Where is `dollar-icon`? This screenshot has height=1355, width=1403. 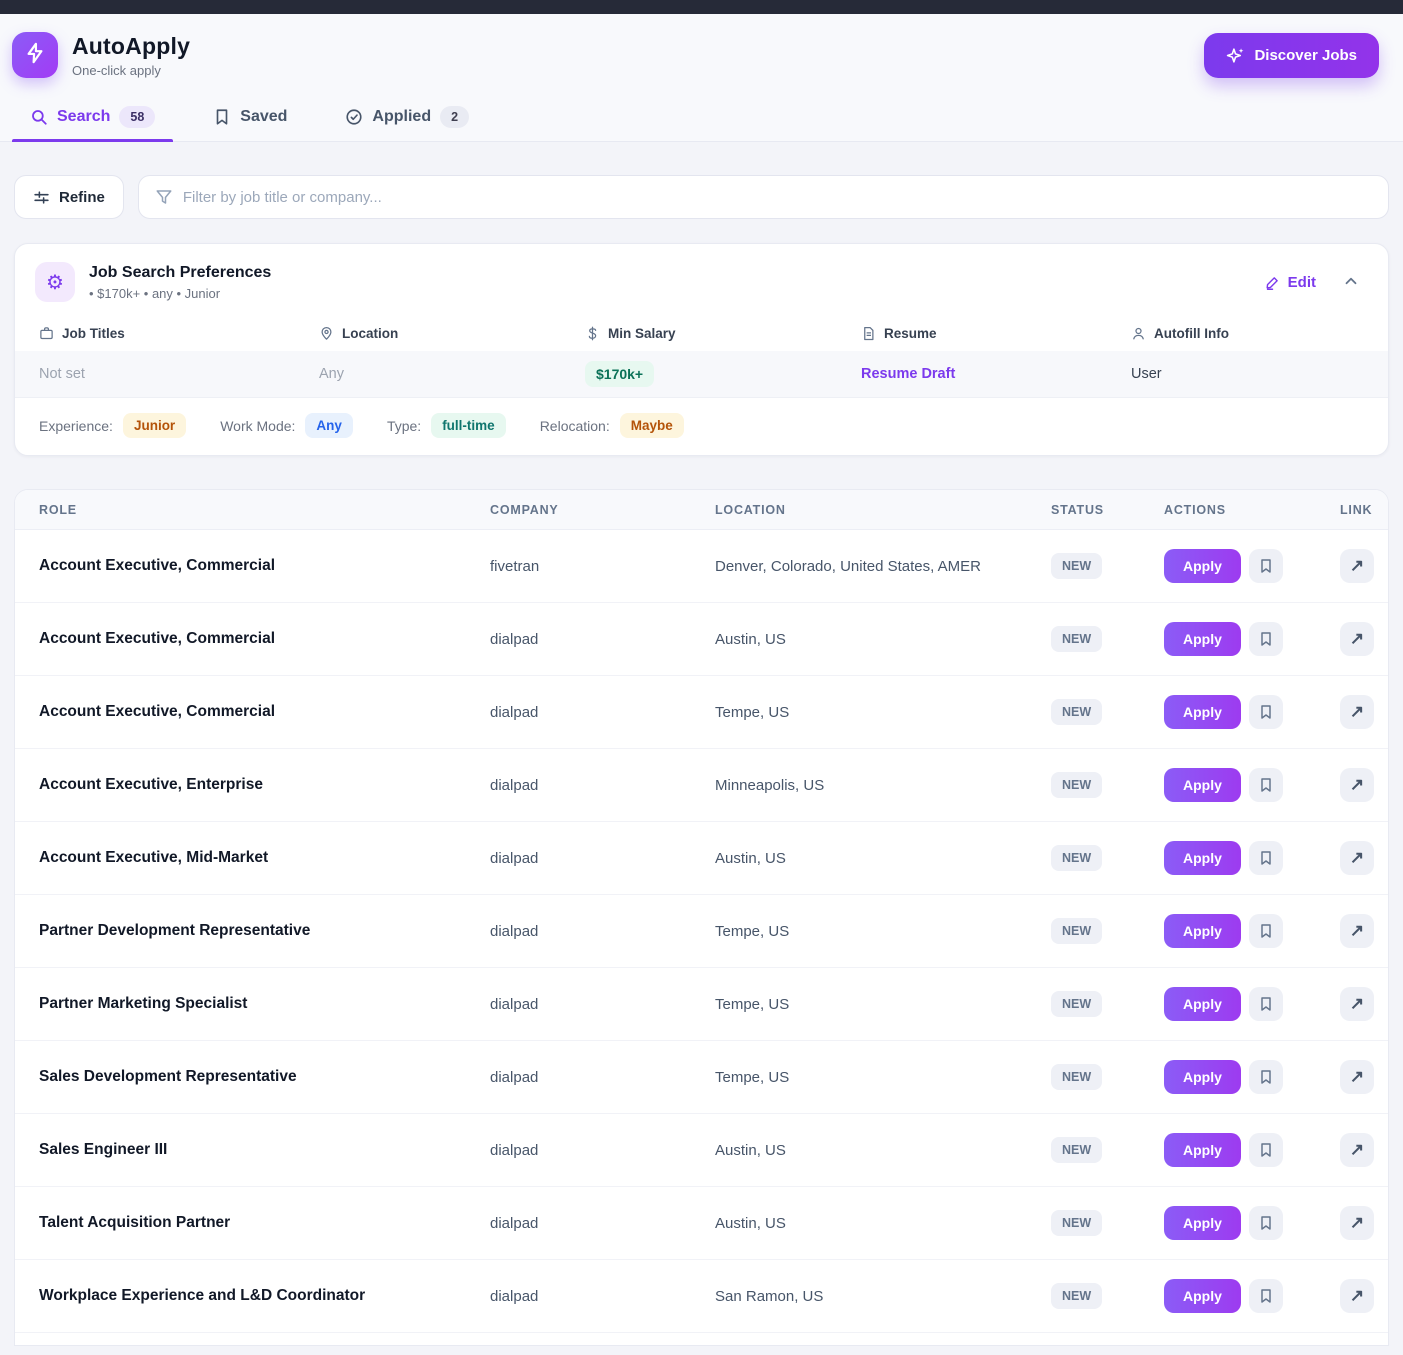
dollar-icon is located at coordinates (592, 333).